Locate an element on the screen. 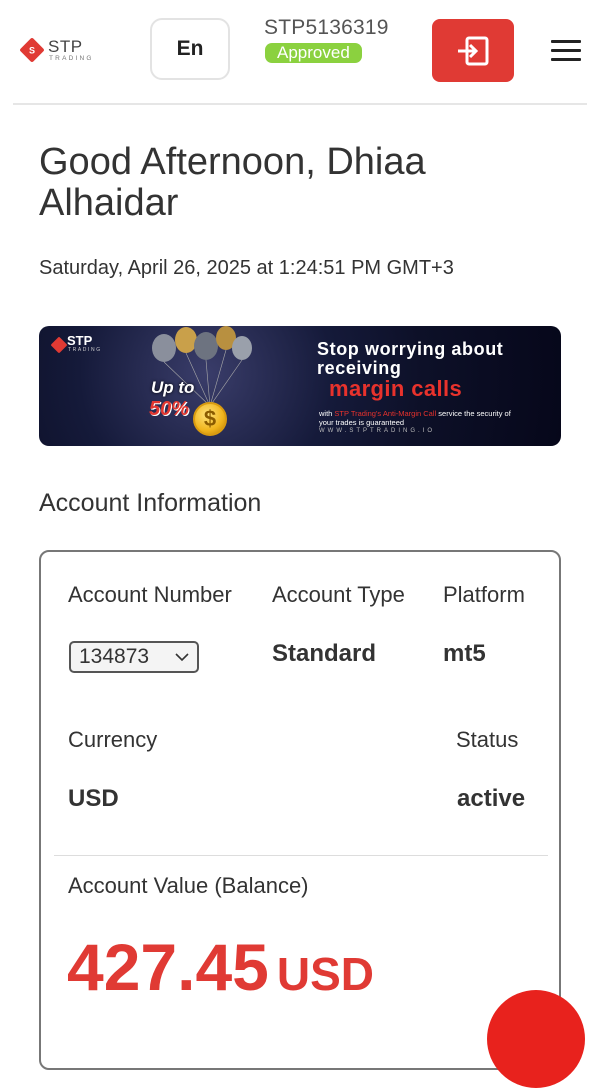 The image size is (600, 1088). balance-currency: USD is located at coordinates (325, 974).